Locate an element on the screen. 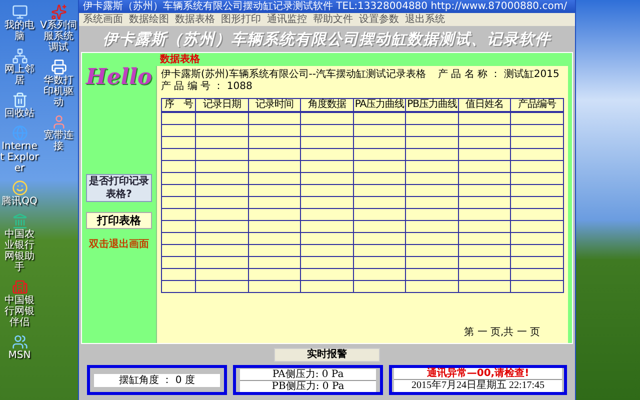 The width and height of the screenshot is (640, 400). menu-item: 系统画面 is located at coordinates (103, 20).